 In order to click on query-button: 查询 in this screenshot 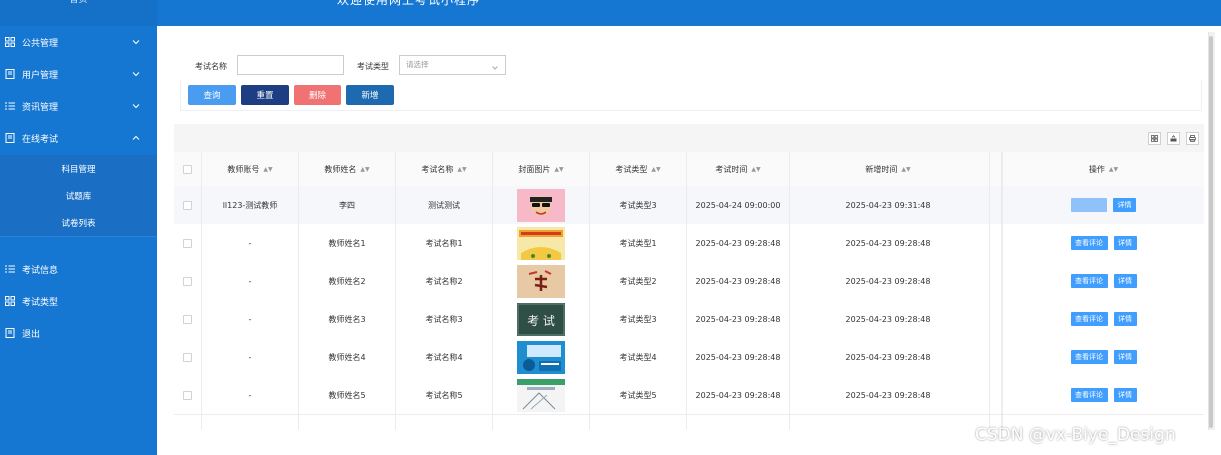, I will do `click(212, 95)`.